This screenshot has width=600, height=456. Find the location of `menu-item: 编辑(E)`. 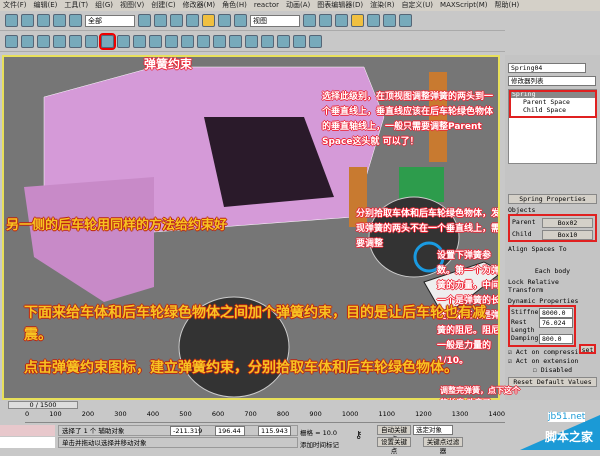

menu-item: 编辑(E) is located at coordinates (46, 5).